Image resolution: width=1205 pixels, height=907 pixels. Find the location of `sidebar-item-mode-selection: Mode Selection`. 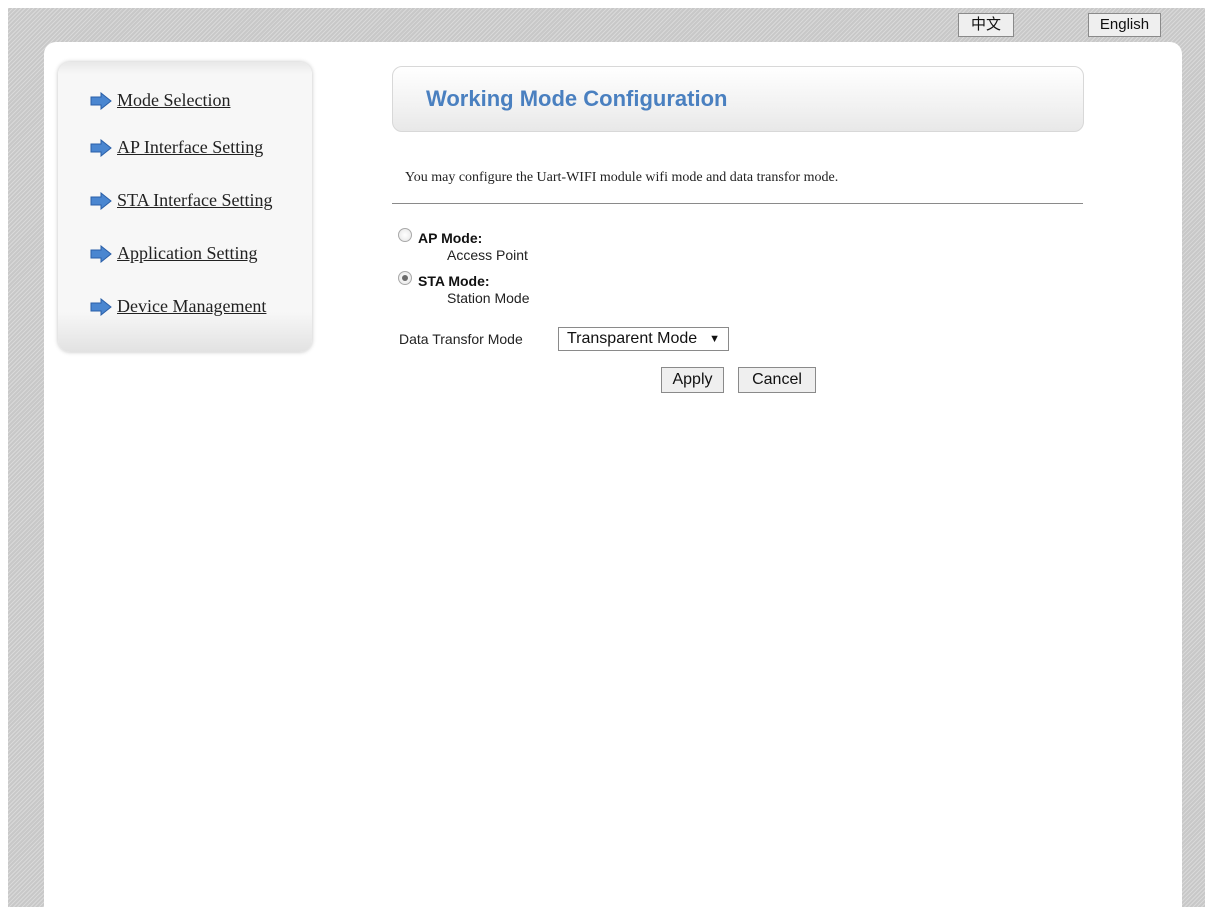

sidebar-item-mode-selection: Mode Selection is located at coordinates (160, 100).